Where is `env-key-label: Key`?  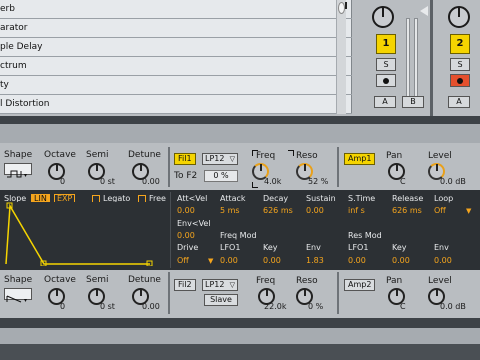
env-key-label: Key is located at coordinates (270, 247).